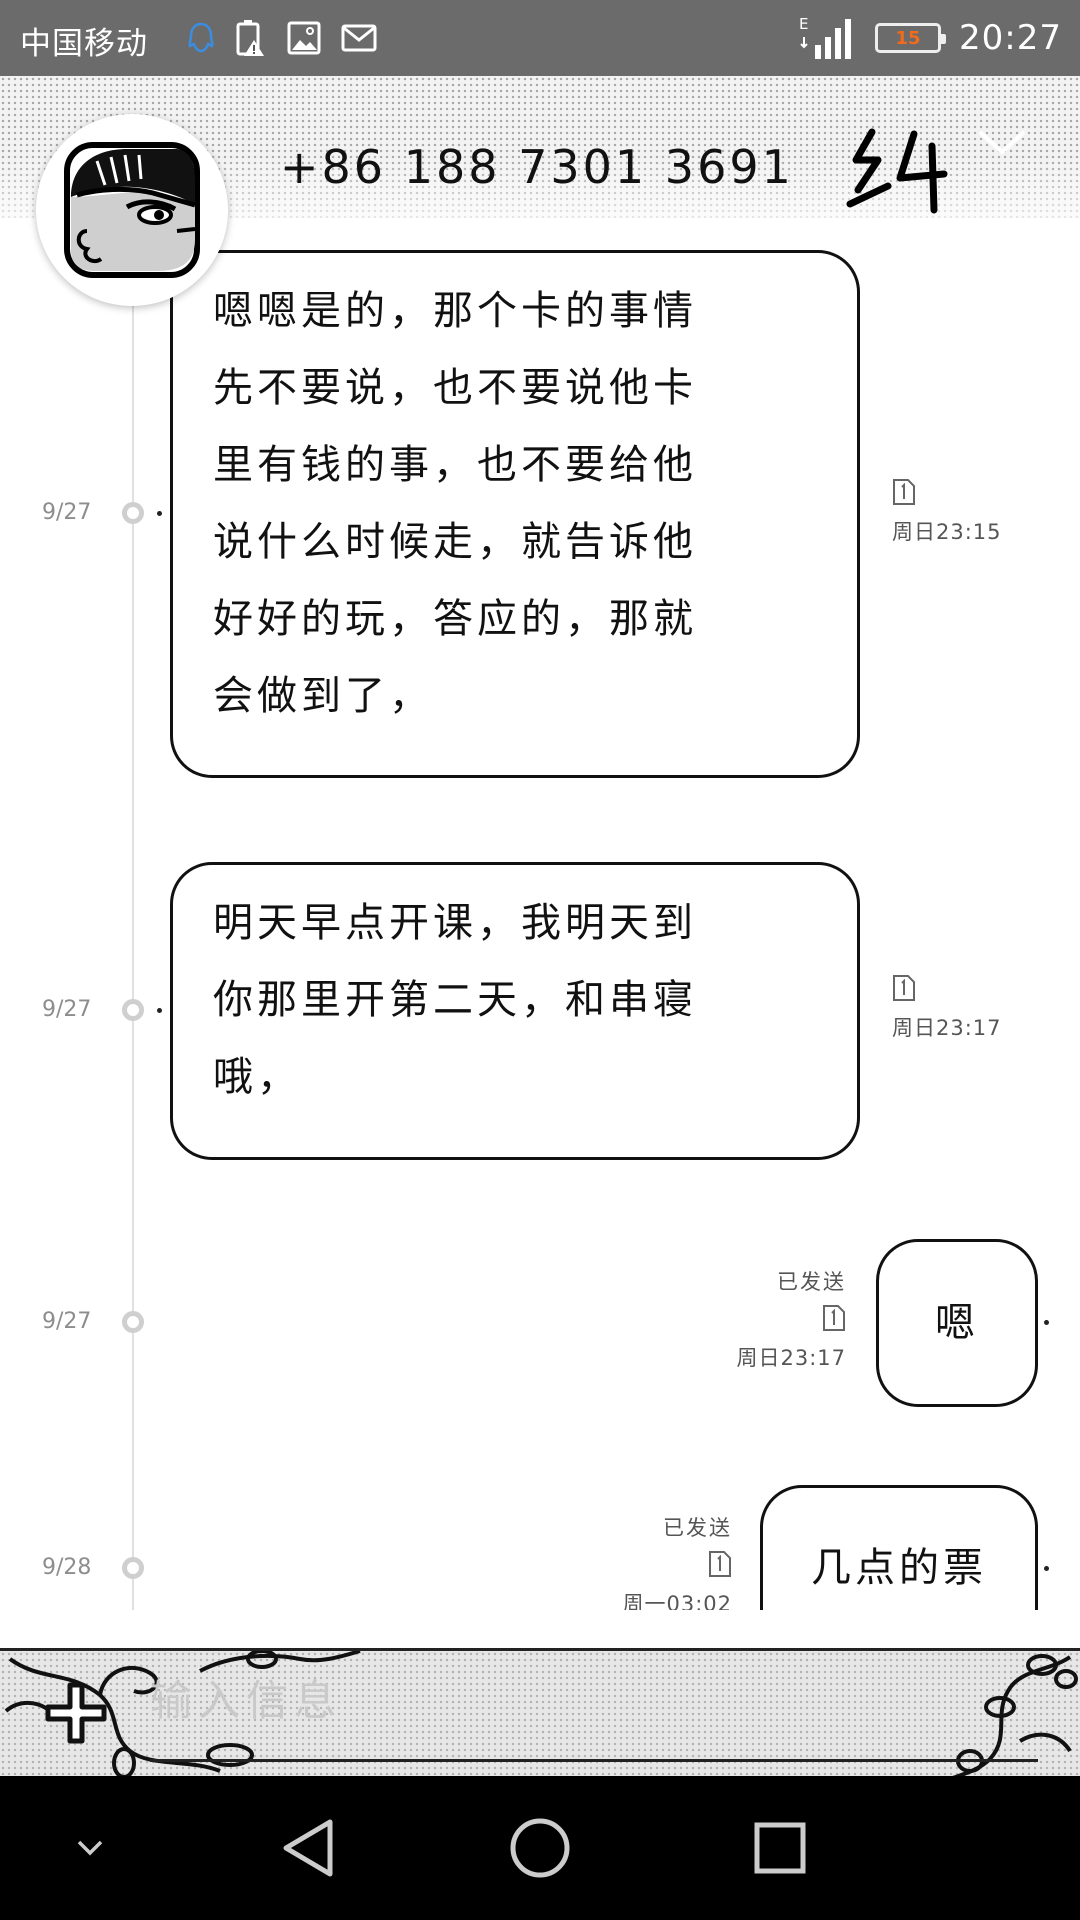 This screenshot has width=1080, height=1920. I want to click on message-line: 几点的票, so click(899, 1568).